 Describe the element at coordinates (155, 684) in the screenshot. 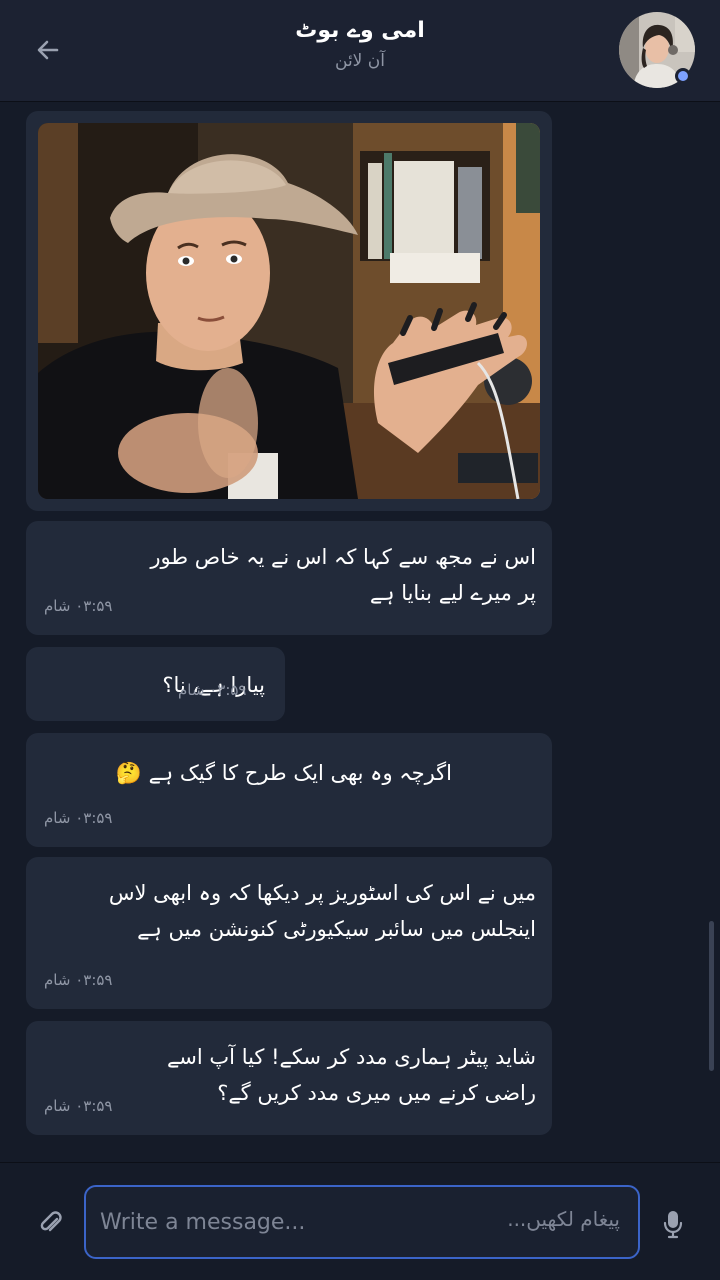

I see `message-bubble: پیارا ہے، نا؟ ۰۳:۵۹ شام` at that location.